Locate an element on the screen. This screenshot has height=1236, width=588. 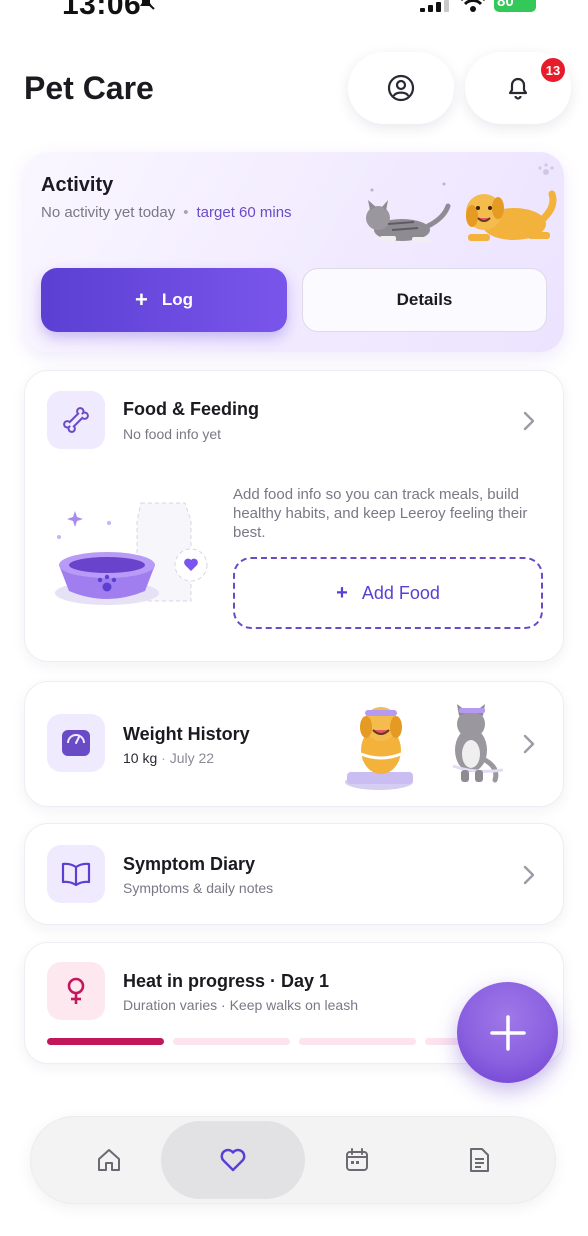
weight-date: July 22 is located at coordinates (192, 758).